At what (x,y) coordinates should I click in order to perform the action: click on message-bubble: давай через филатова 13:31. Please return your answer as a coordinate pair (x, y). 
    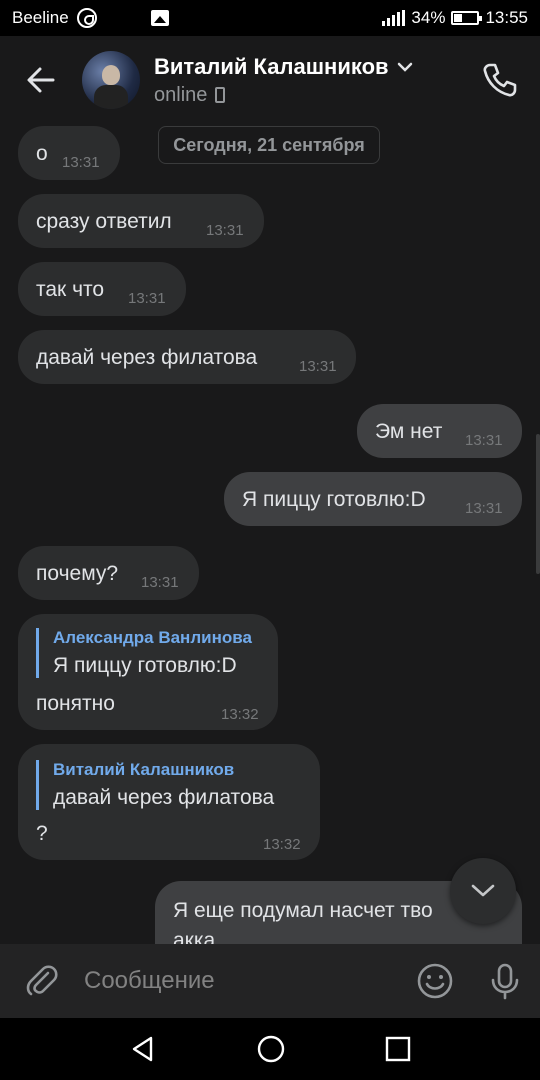
    Looking at the image, I should click on (187, 357).